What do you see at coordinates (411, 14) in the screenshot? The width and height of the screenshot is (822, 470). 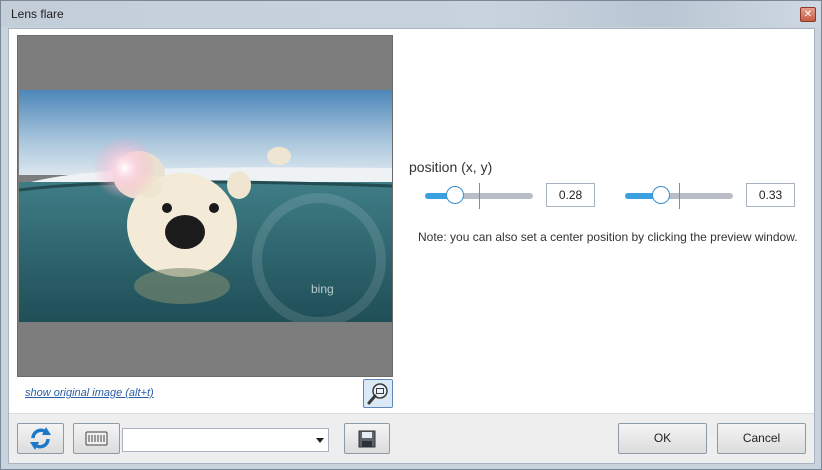 I see `title-bar: Lens flare ✕` at bounding box center [411, 14].